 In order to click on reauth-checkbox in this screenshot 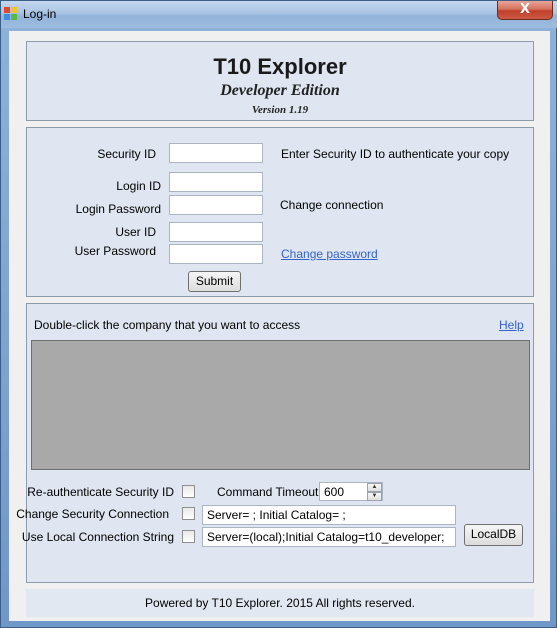, I will do `click(188, 491)`.